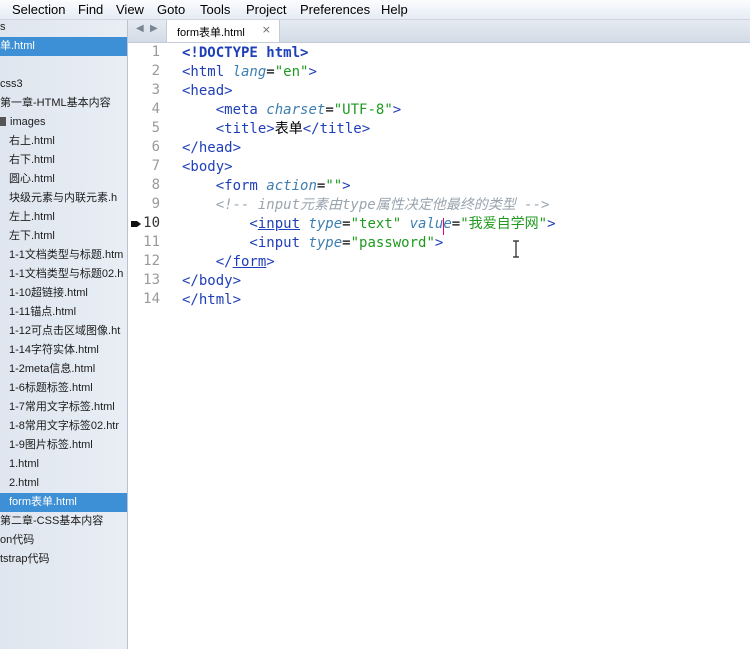 The width and height of the screenshot is (750, 649). Describe the element at coordinates (63, 46) in the screenshot. I see `sidebar-item: 单.html` at that location.